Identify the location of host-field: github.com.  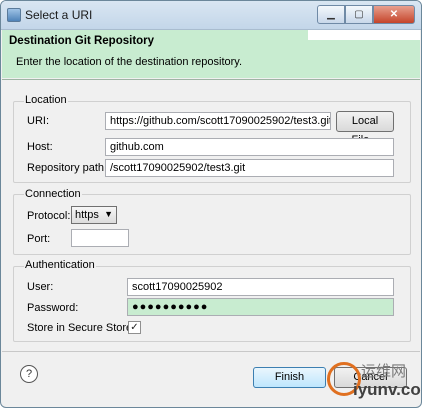
(249, 147).